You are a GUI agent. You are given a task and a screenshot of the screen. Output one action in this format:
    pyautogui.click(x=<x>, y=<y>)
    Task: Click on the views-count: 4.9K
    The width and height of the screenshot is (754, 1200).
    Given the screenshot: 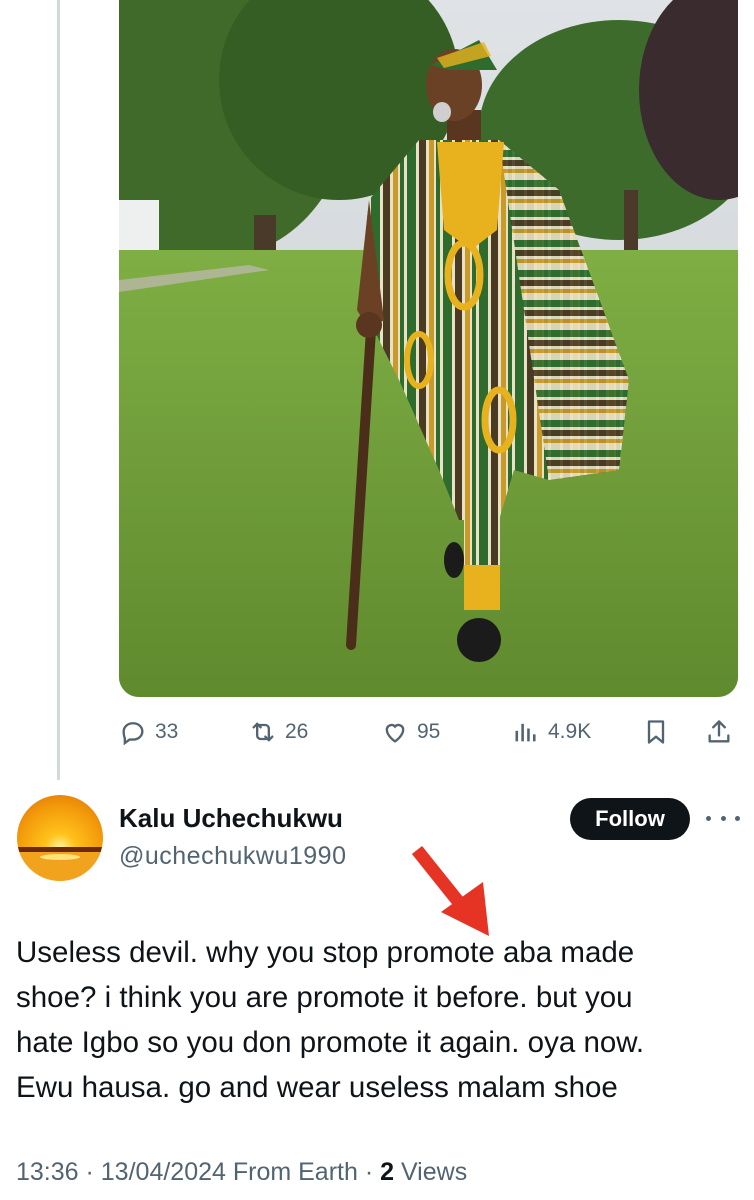 What is the action you would take?
    pyautogui.click(x=570, y=731)
    